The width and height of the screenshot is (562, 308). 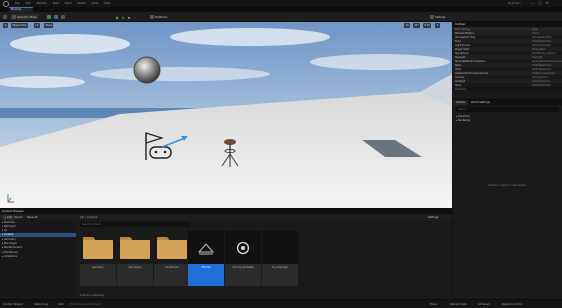 I want to click on stop-icon: ⏹, so click(x=129, y=17).